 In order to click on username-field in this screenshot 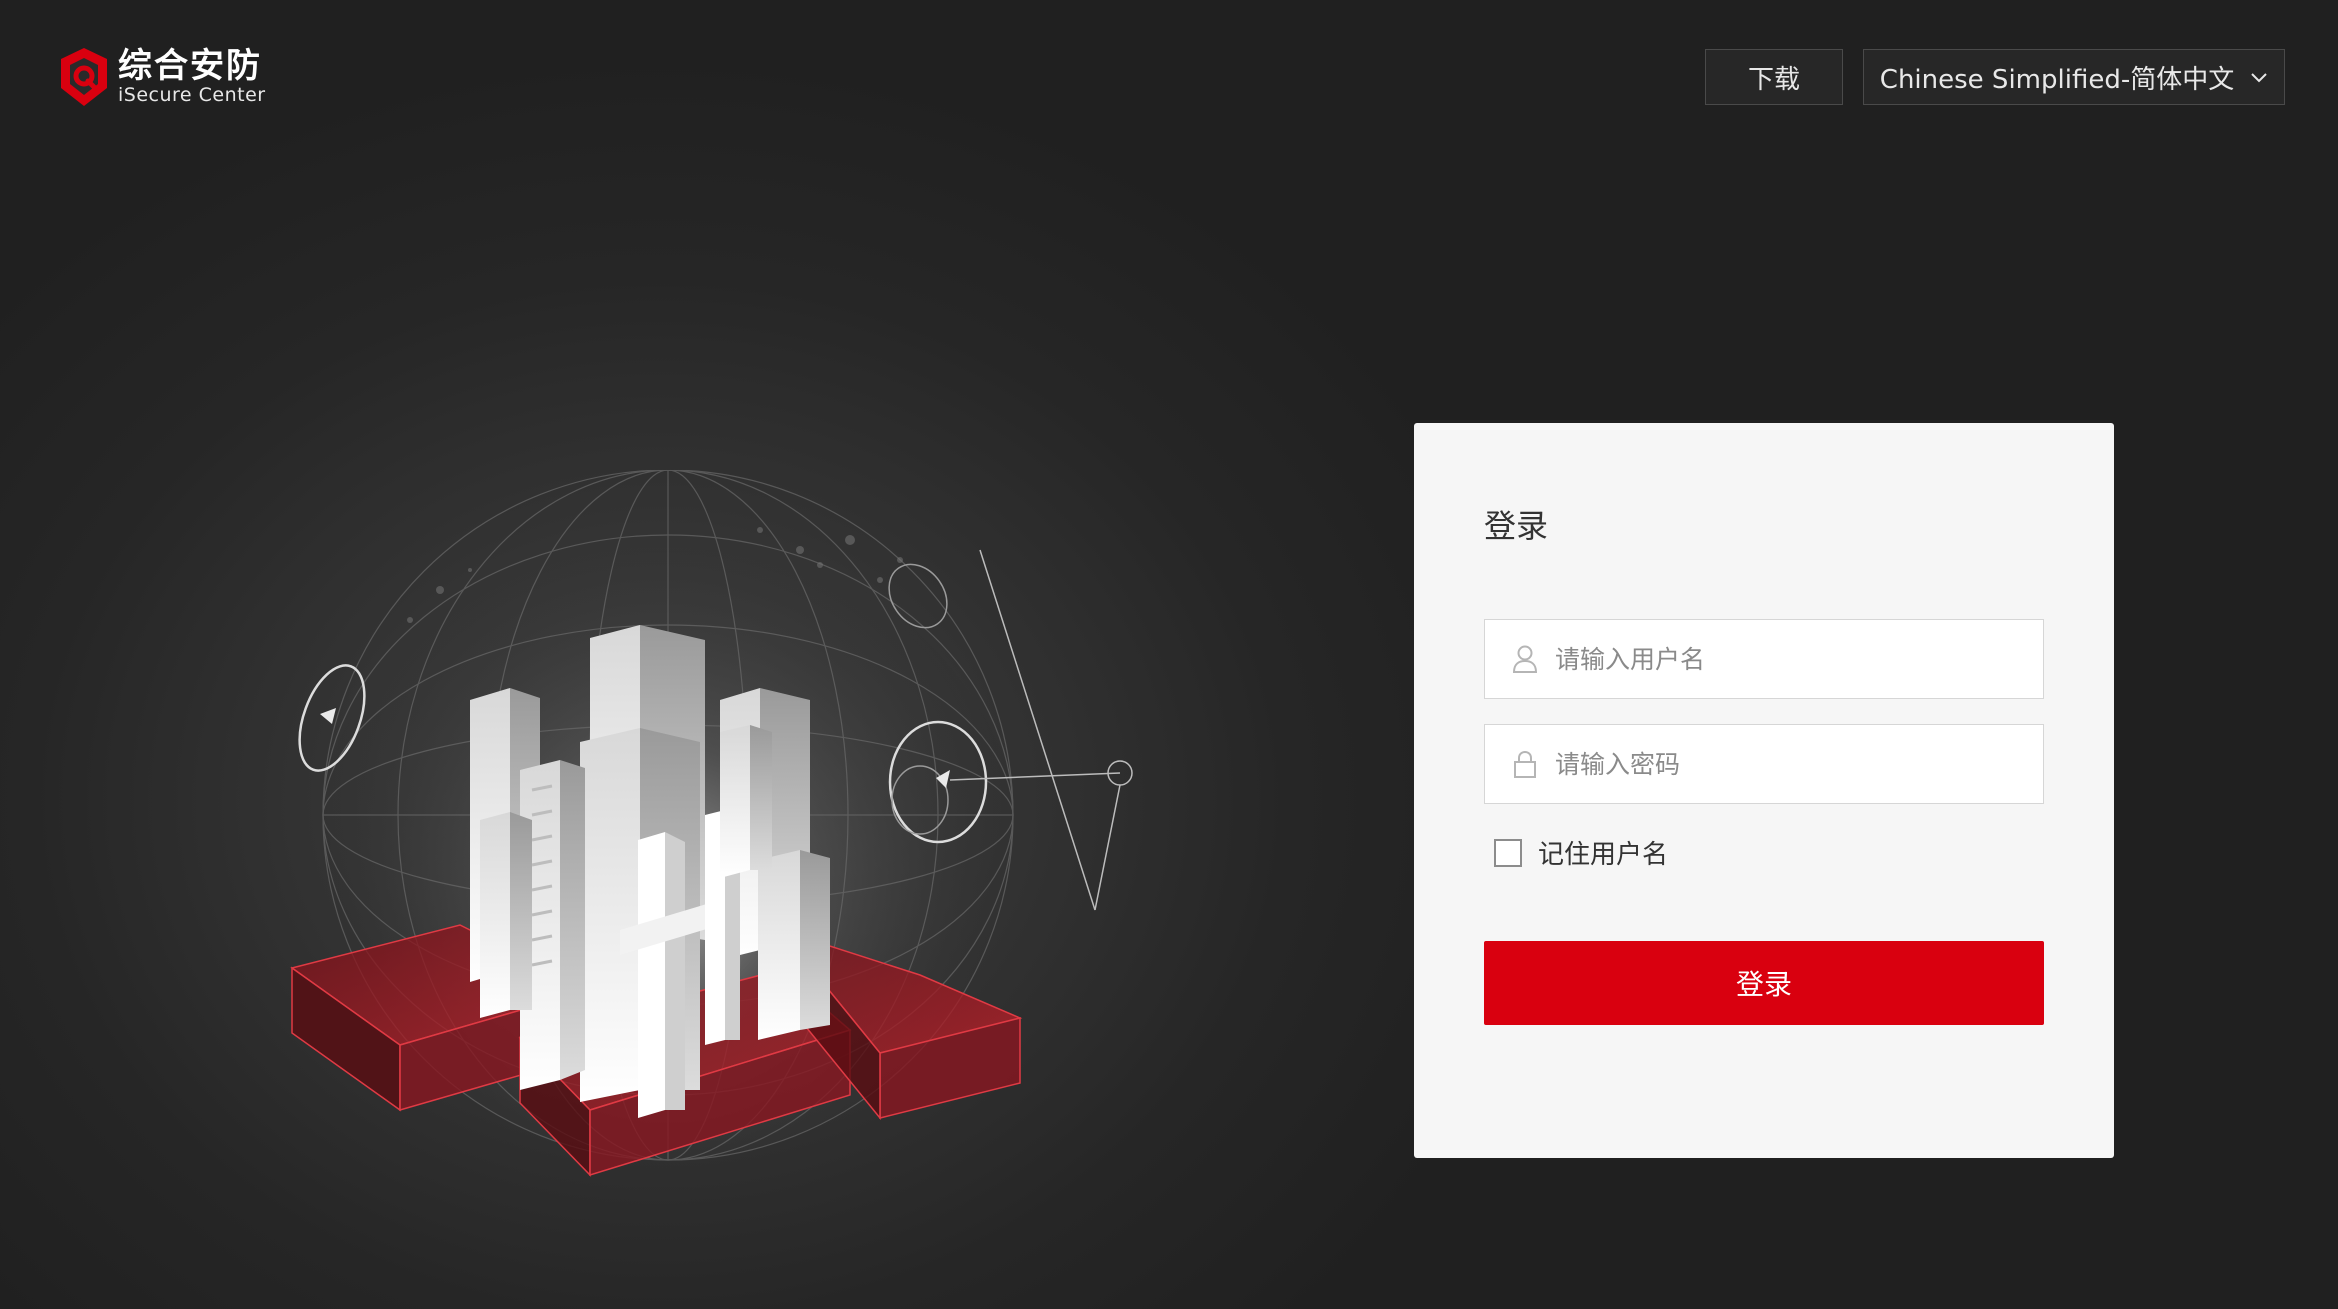, I will do `click(1764, 659)`.